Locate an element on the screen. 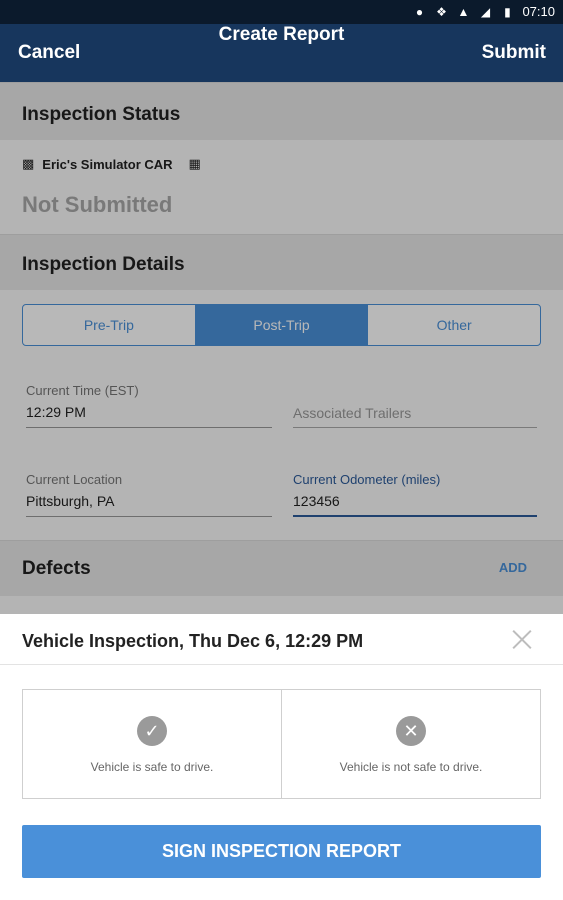 This screenshot has height=900, width=563. sheet-divider is located at coordinates (281, 664).